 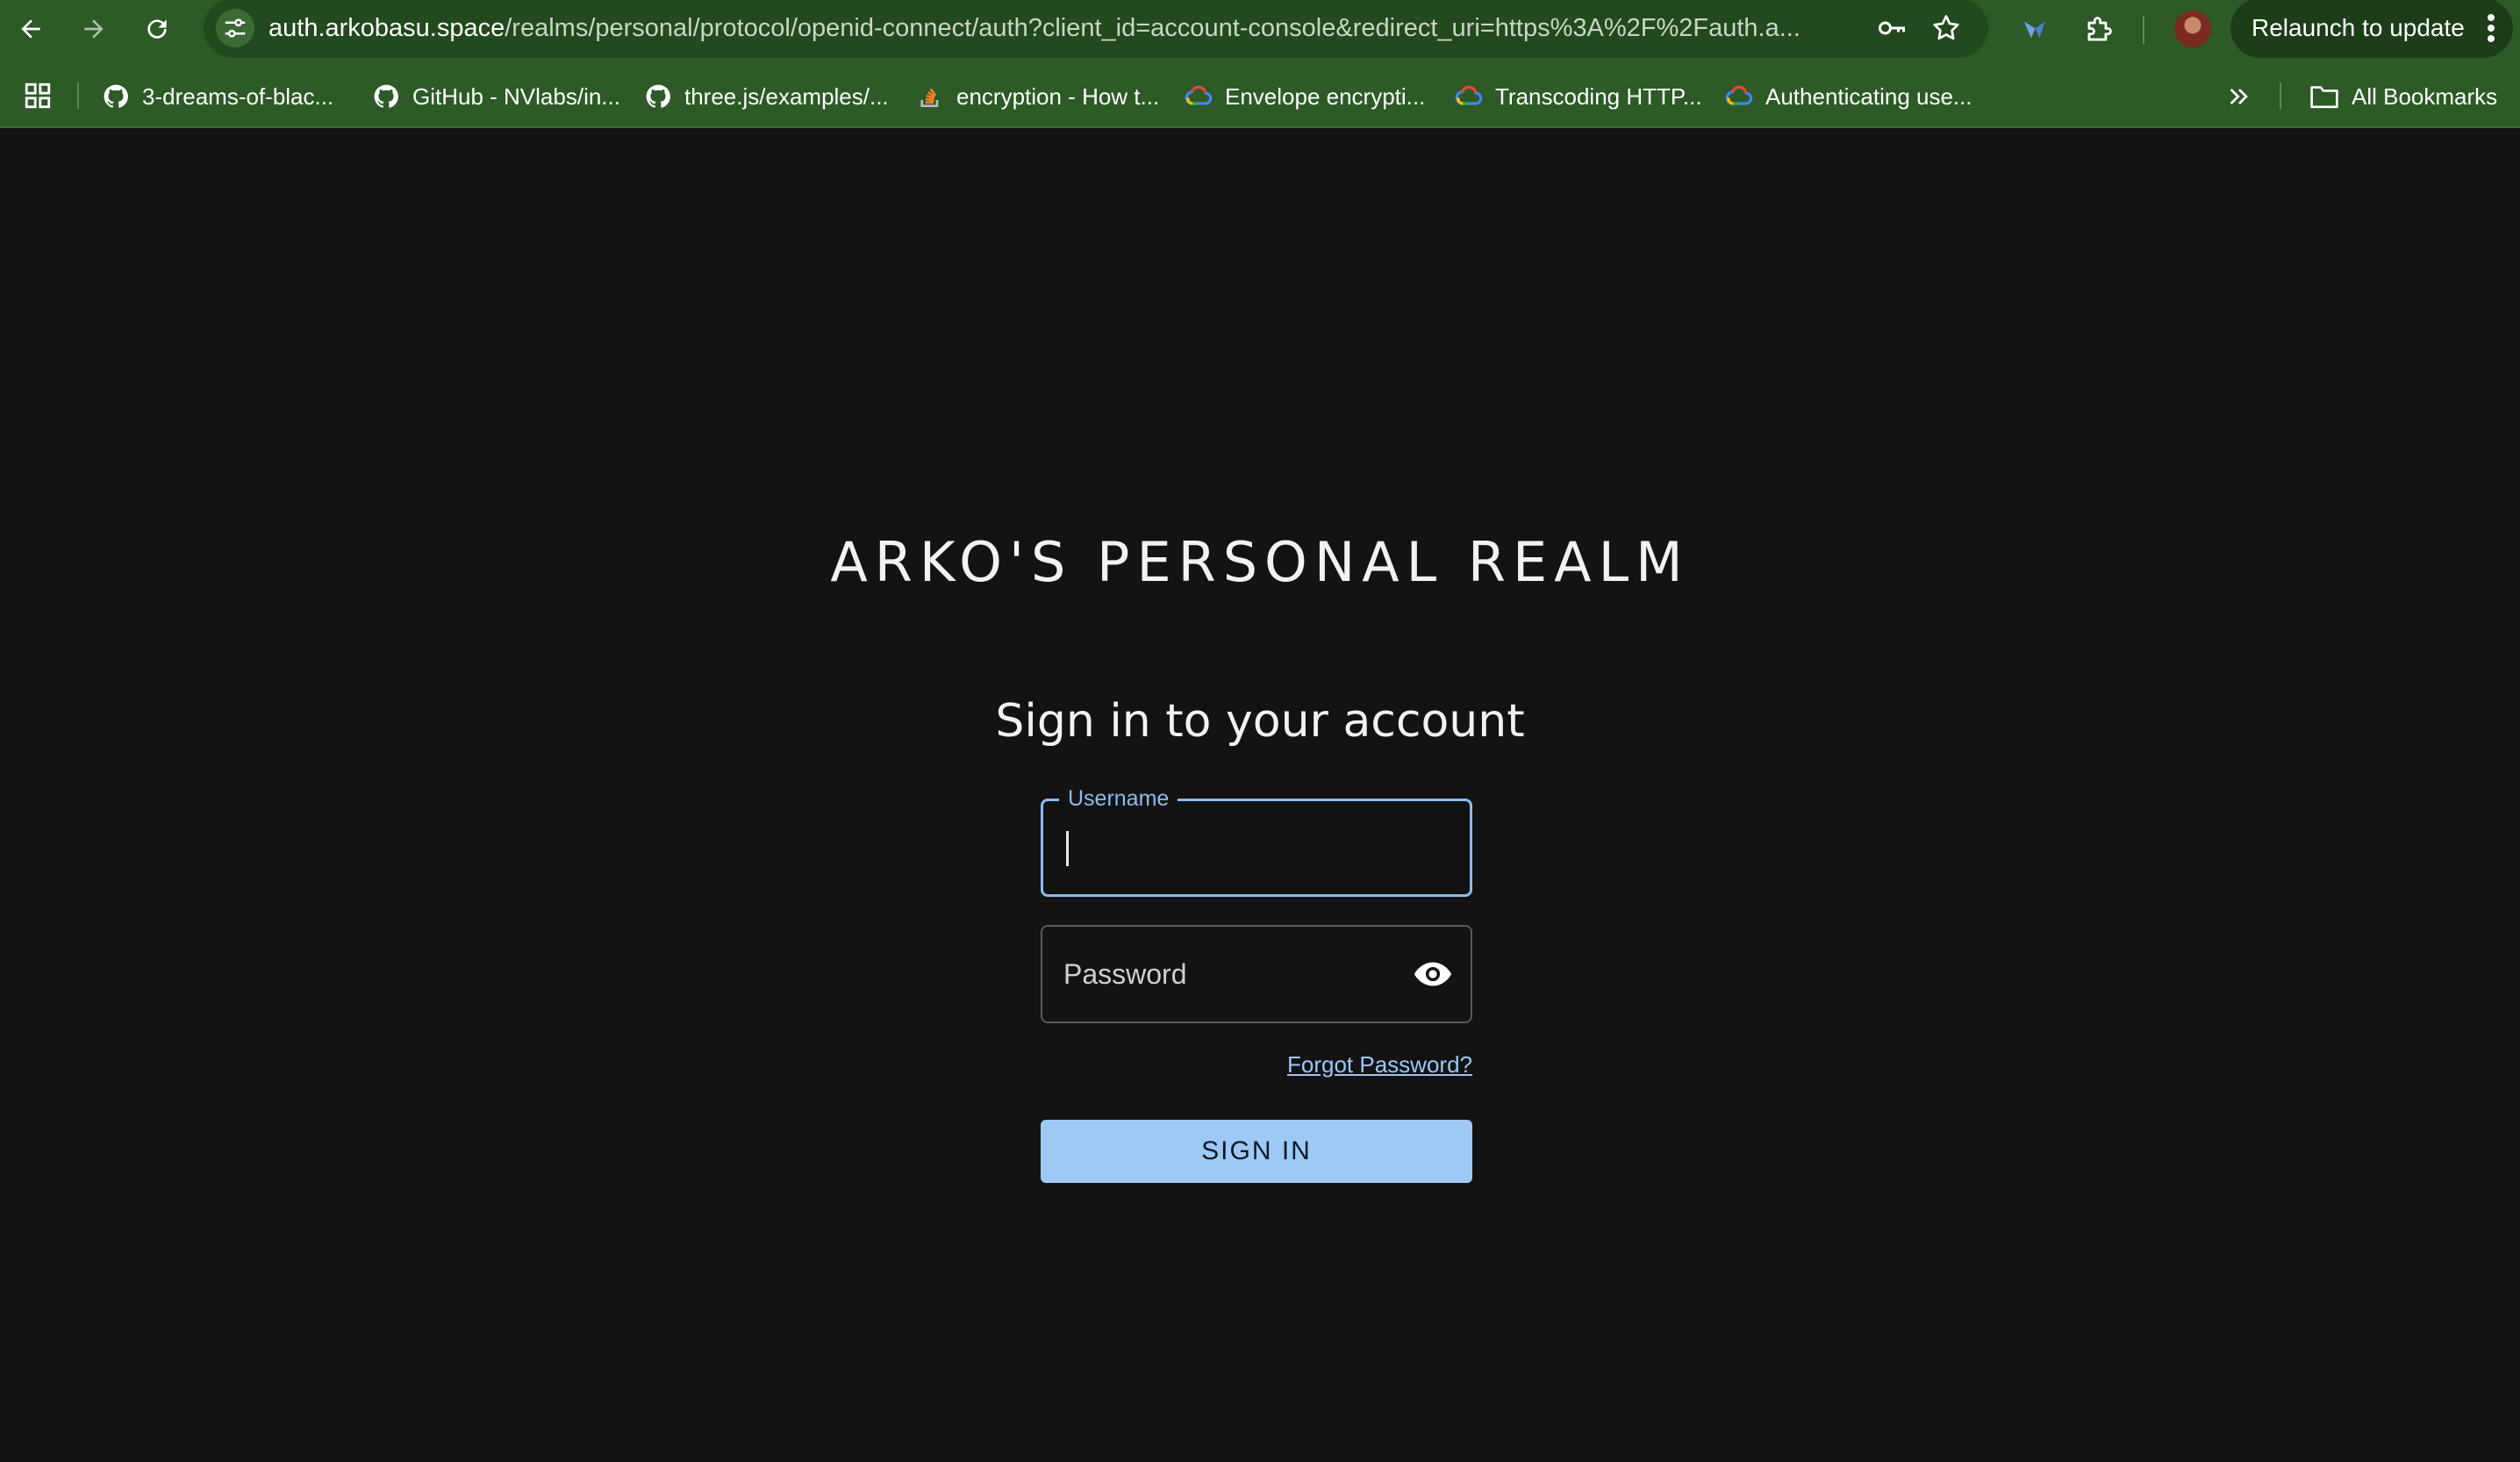 I want to click on more-vert-icon, so click(x=2491, y=28).